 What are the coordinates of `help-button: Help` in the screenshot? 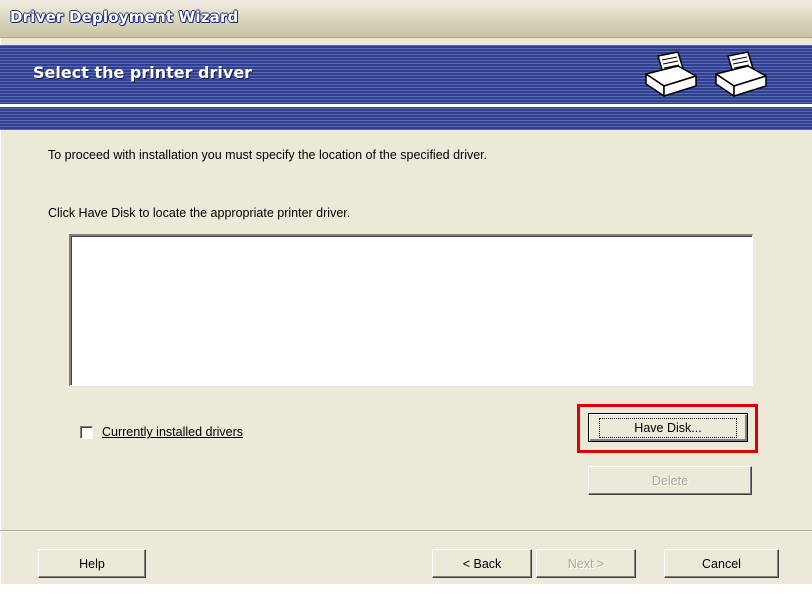 It's located at (92, 563).